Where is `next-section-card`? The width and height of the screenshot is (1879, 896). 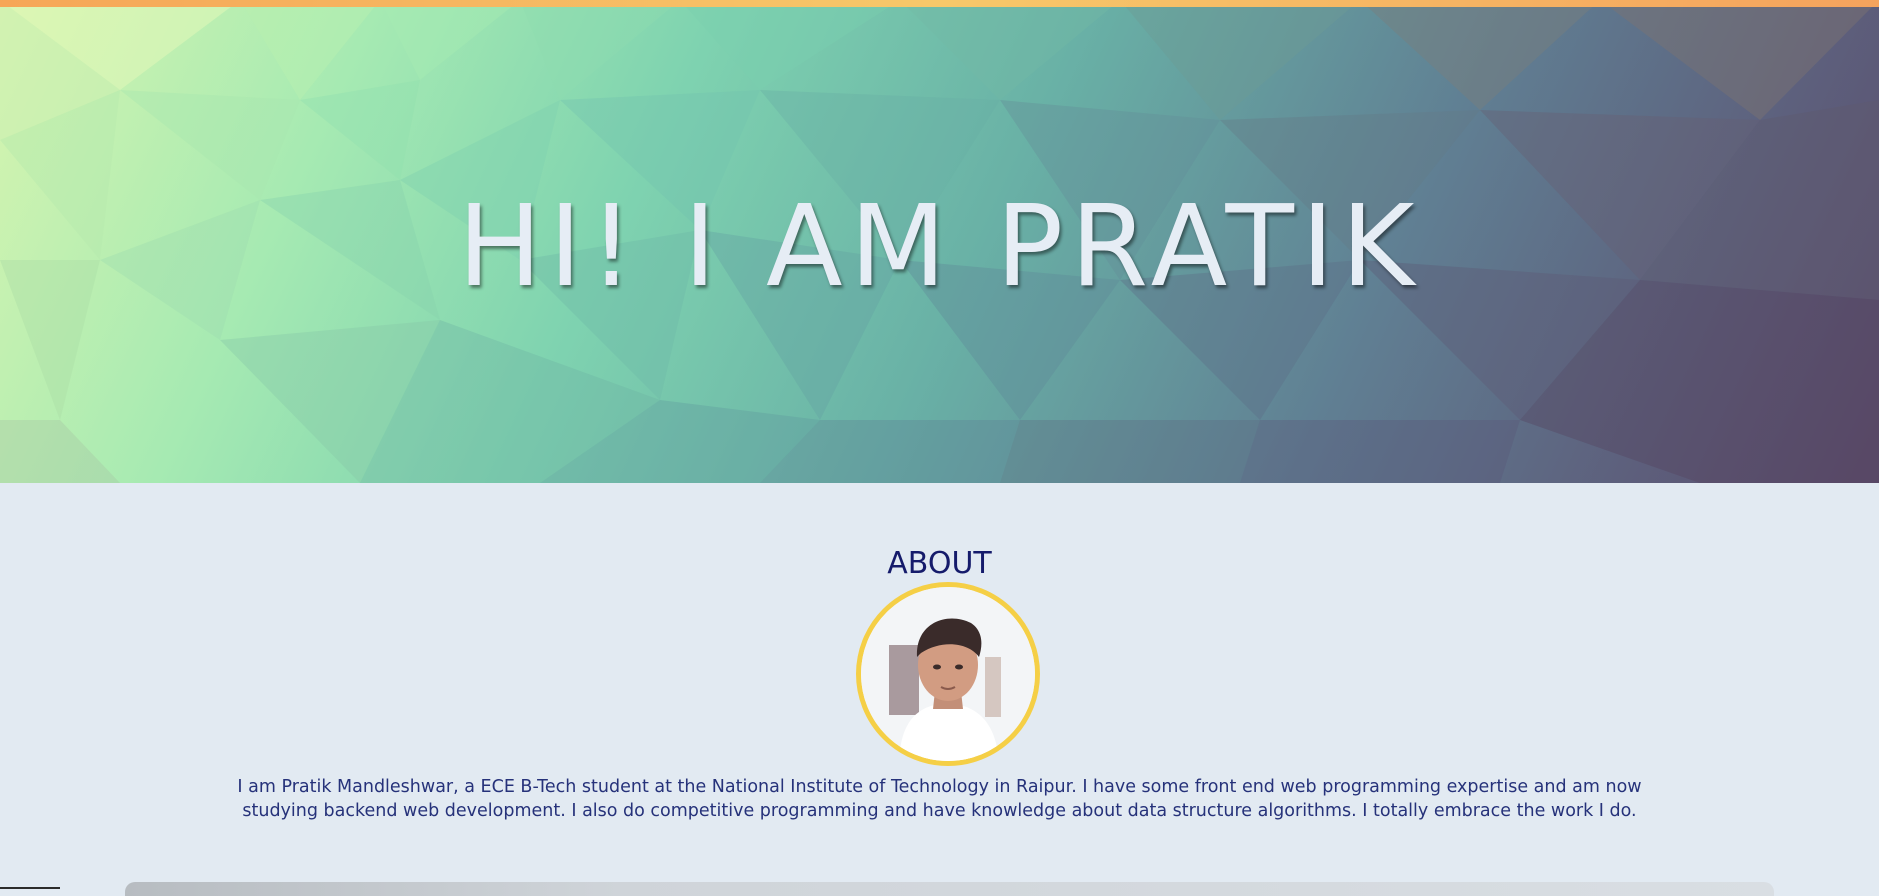
next-section-card is located at coordinates (949, 889).